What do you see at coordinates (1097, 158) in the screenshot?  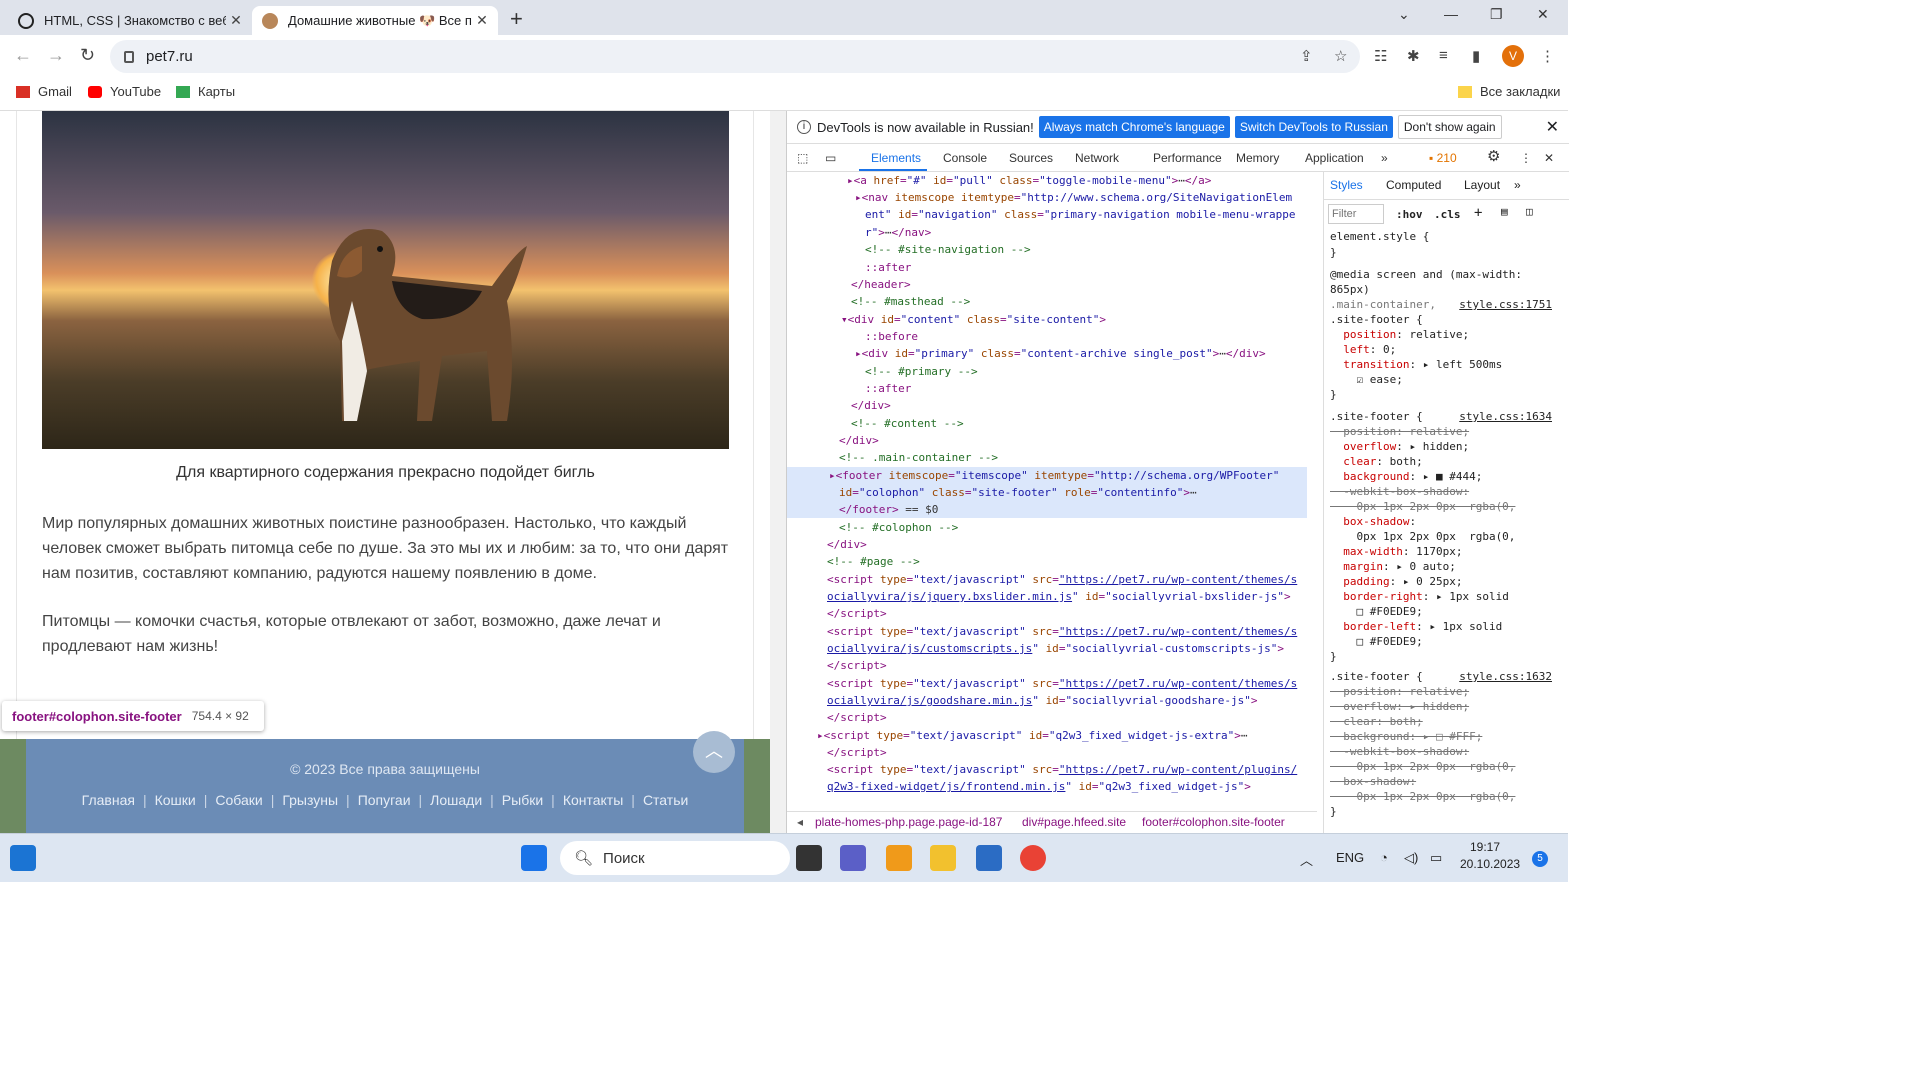 I see `tab-network: Network` at bounding box center [1097, 158].